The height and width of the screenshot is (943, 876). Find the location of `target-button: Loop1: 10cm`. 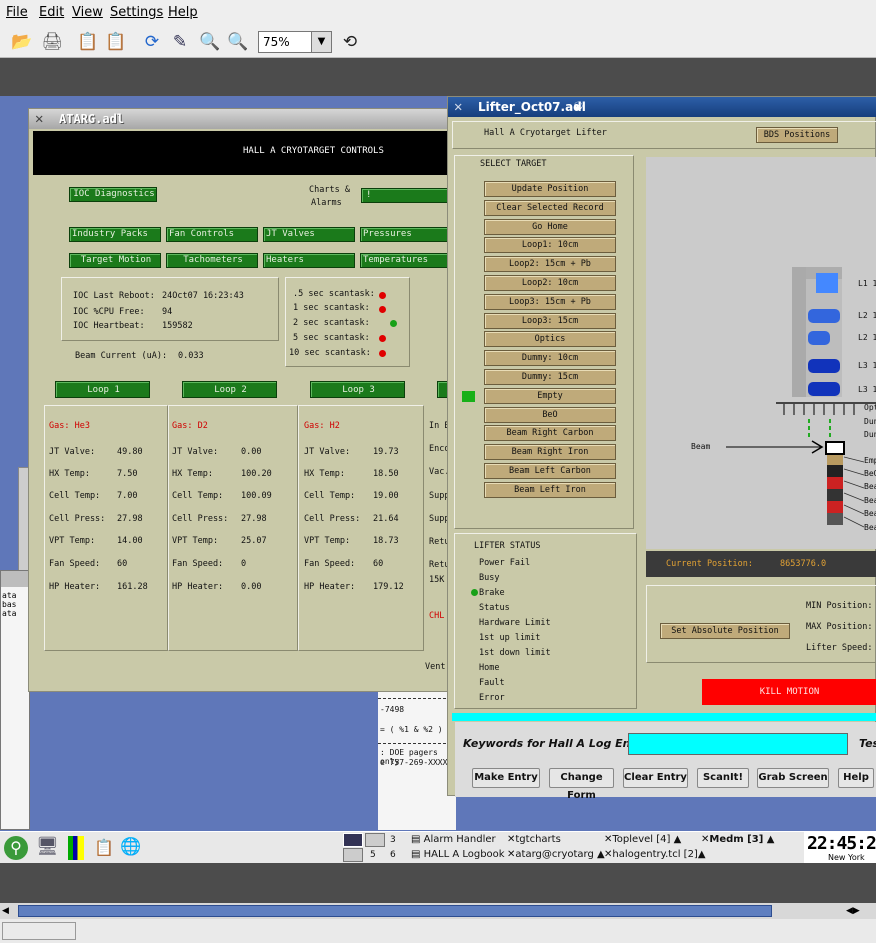

target-button: Loop1: 10cm is located at coordinates (550, 245).